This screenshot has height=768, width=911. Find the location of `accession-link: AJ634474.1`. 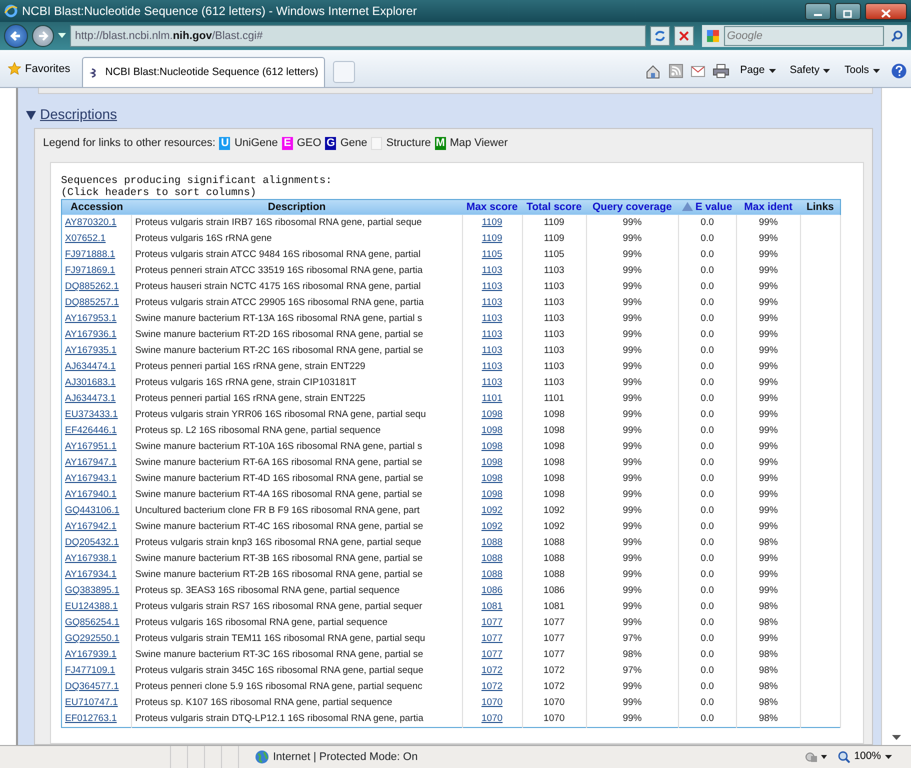

accession-link: AJ634474.1 is located at coordinates (90, 366).